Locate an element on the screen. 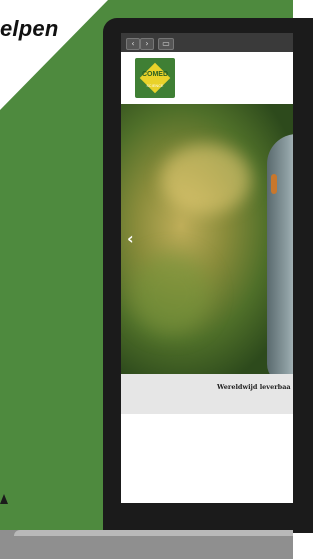 The height and width of the screenshot is (559, 320). back-icon: ‹ is located at coordinates (133, 44).